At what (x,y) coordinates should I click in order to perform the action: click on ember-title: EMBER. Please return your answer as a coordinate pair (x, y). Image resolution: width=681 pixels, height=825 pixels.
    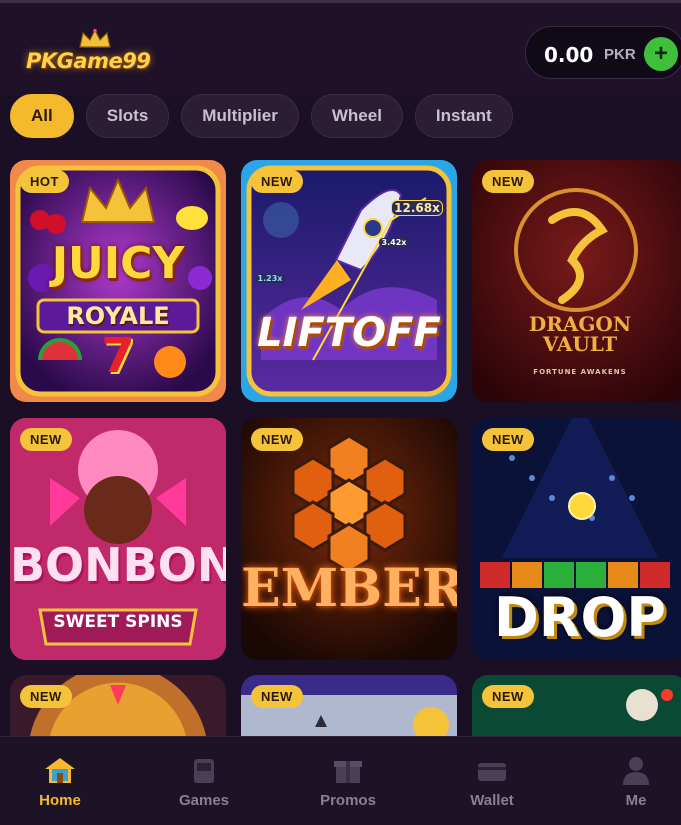
    Looking at the image, I should click on (349, 588).